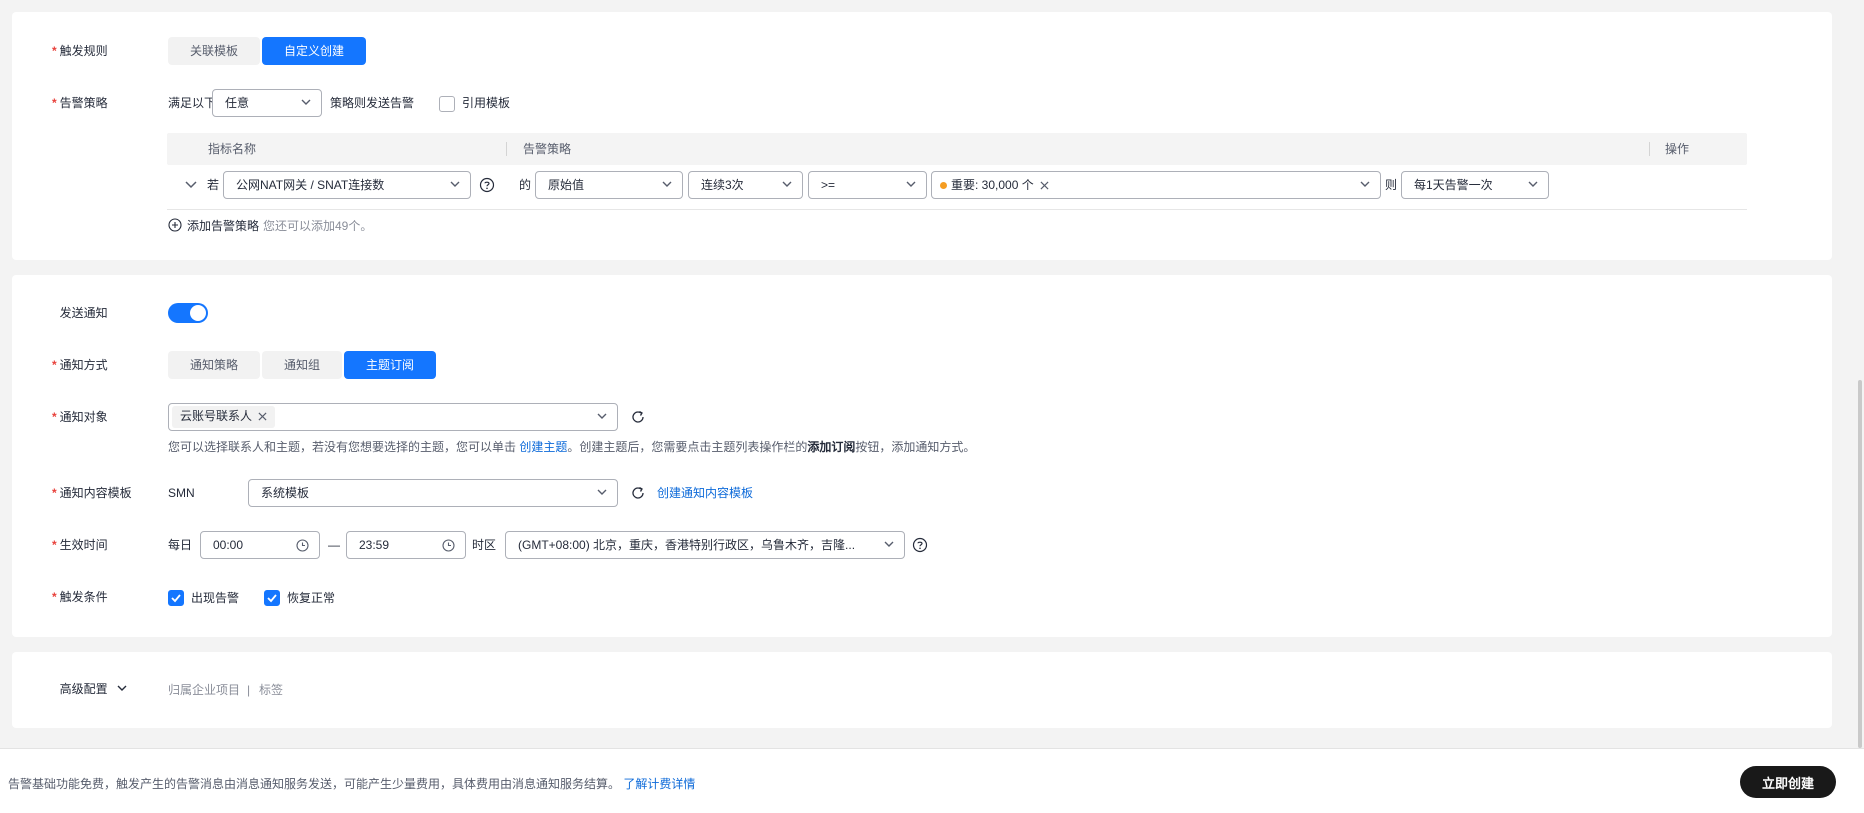 This screenshot has width=1864, height=813. I want to click on period-select: 连续3次, so click(745, 185).